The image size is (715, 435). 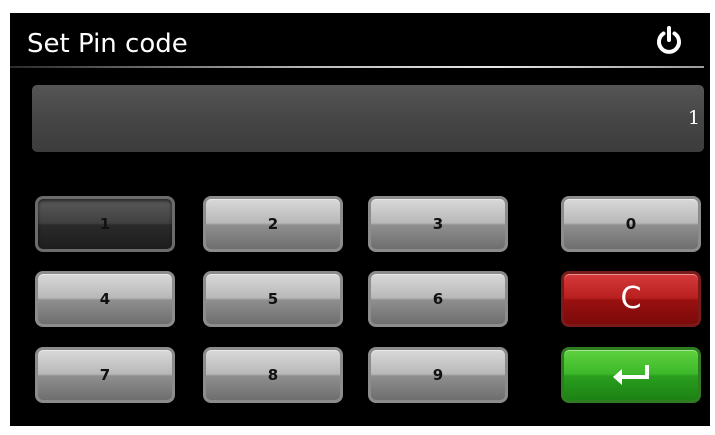 I want to click on clear-label: C, so click(x=631, y=298).